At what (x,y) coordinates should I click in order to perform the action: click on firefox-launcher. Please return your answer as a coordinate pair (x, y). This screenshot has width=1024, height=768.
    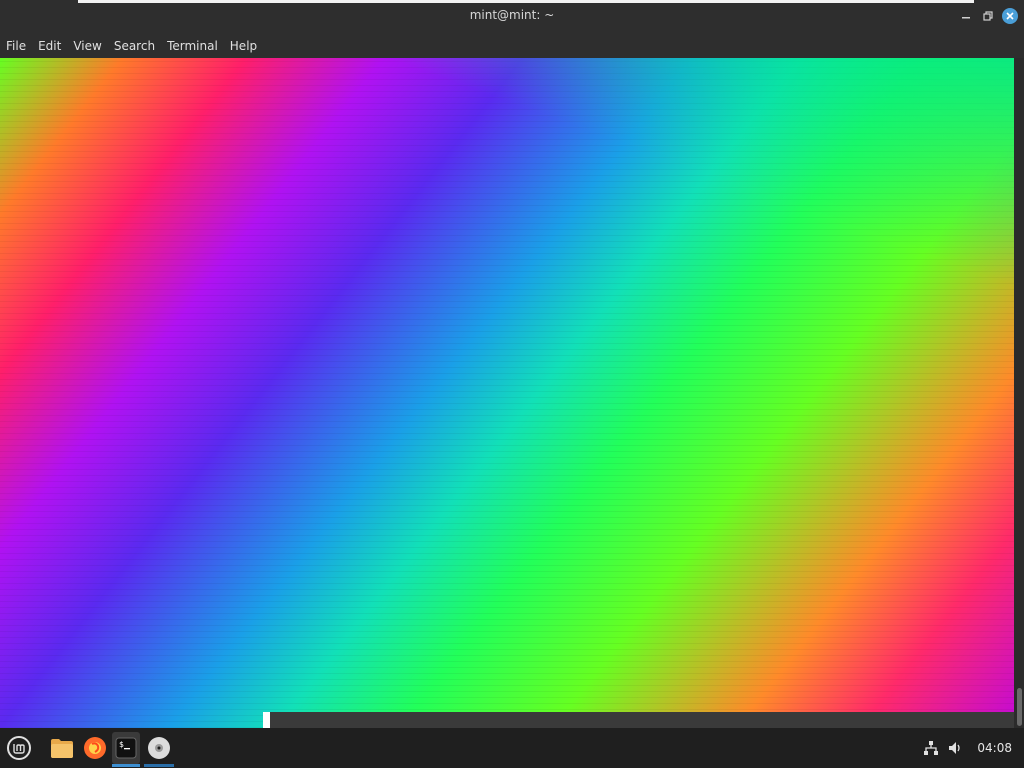
    Looking at the image, I should click on (95, 748).